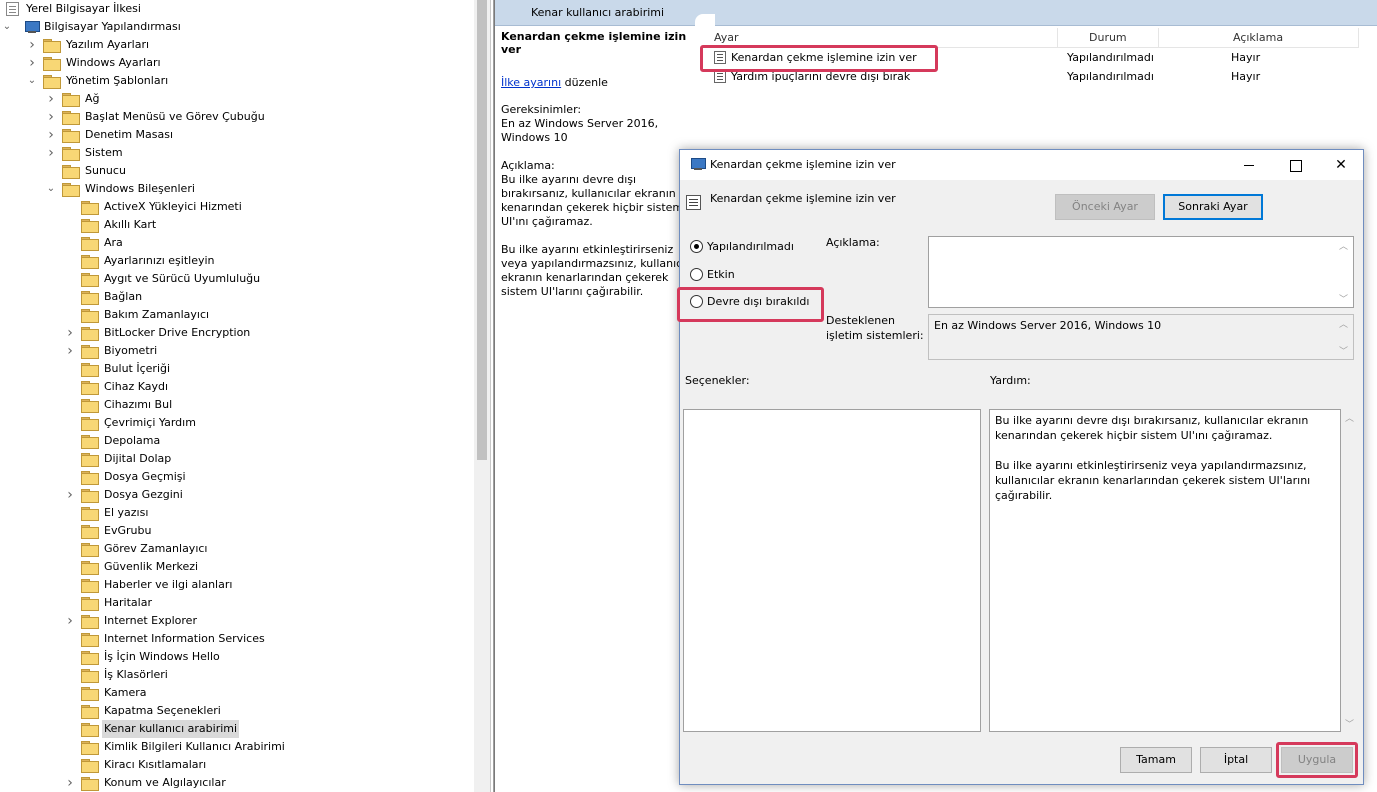 This screenshot has height=792, width=1377. Describe the element at coordinates (194, 746) in the screenshot. I see `tree-item-label: Kimlik Bilgileri Kullanıcı Arabirimi` at that location.